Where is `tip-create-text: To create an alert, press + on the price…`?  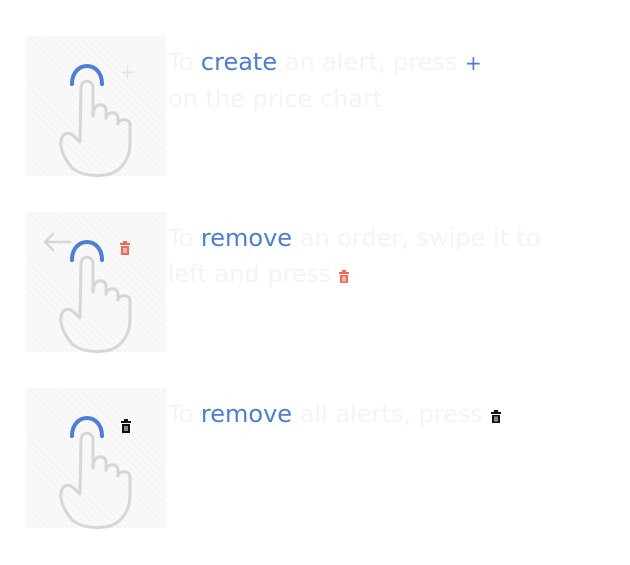
tip-create-text: To create an alert, press + on the price… is located at coordinates (378, 80).